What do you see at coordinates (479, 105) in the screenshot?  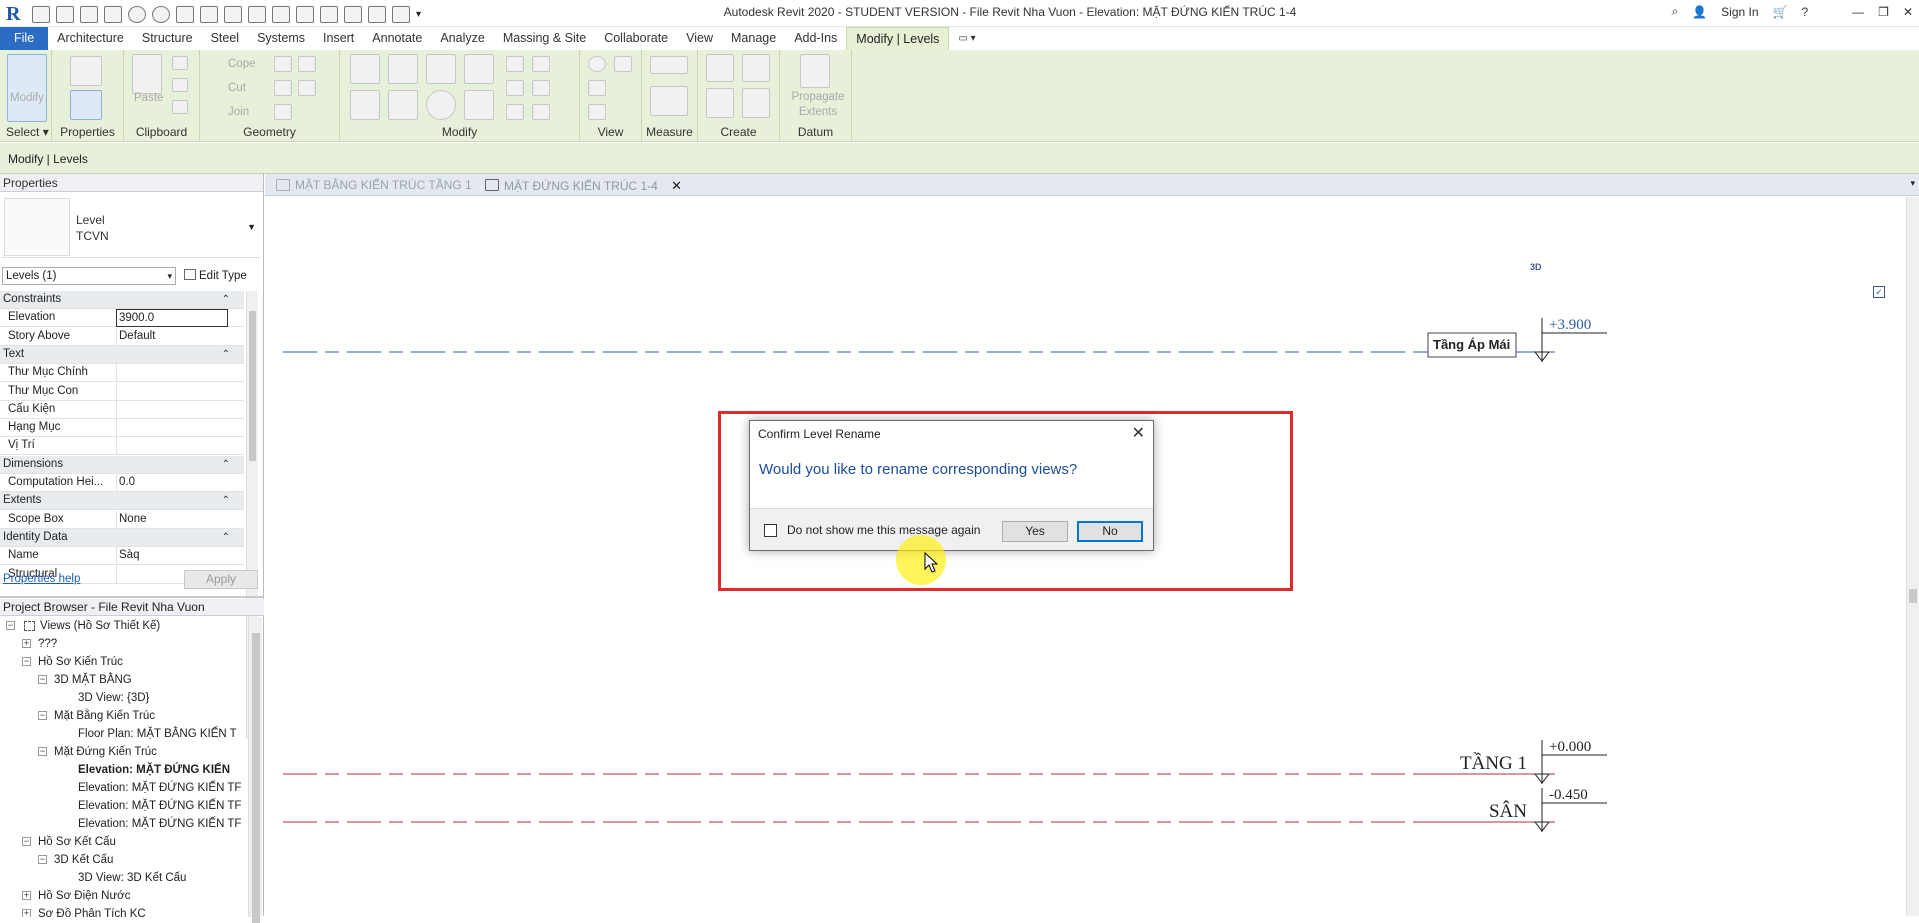 I see `trim-icon` at bounding box center [479, 105].